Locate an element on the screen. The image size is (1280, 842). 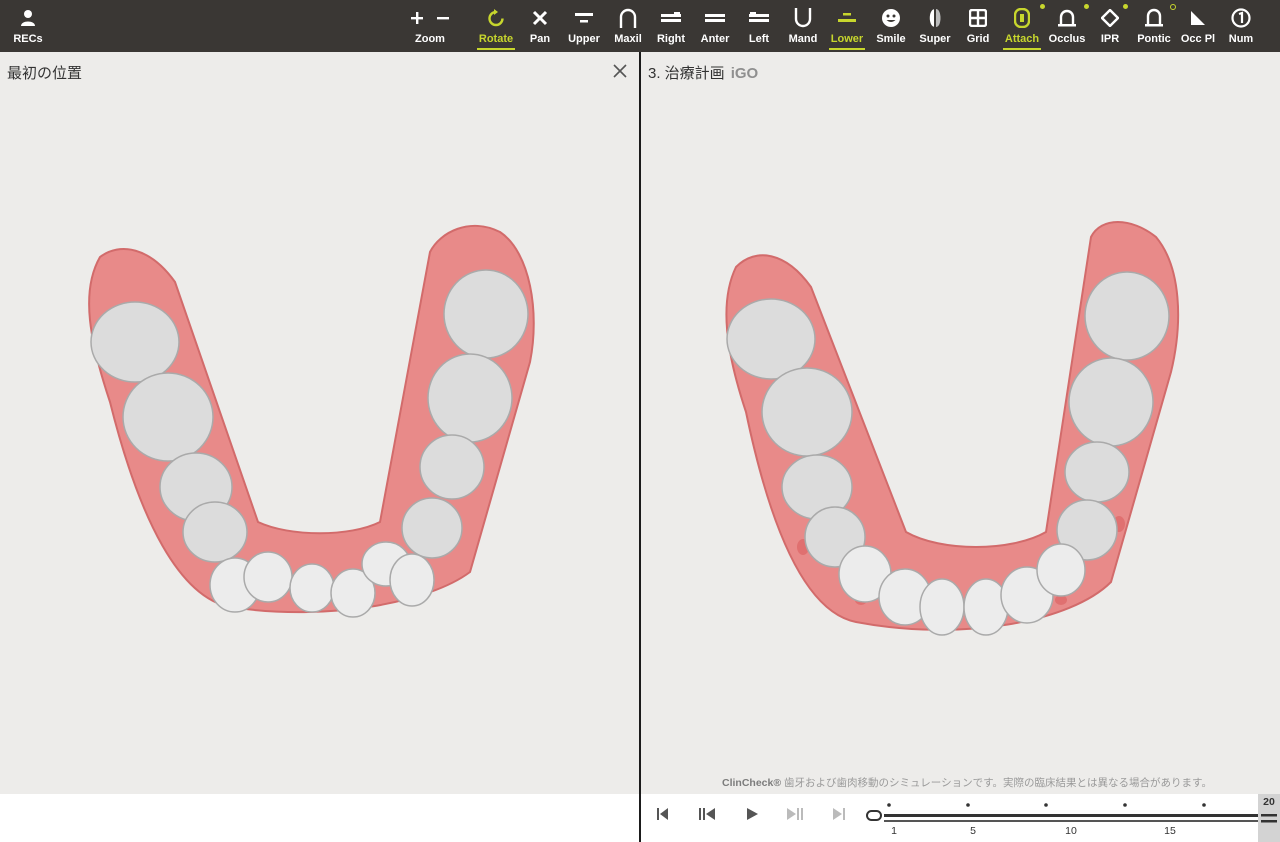
super-icon is located at coordinates (935, 18).